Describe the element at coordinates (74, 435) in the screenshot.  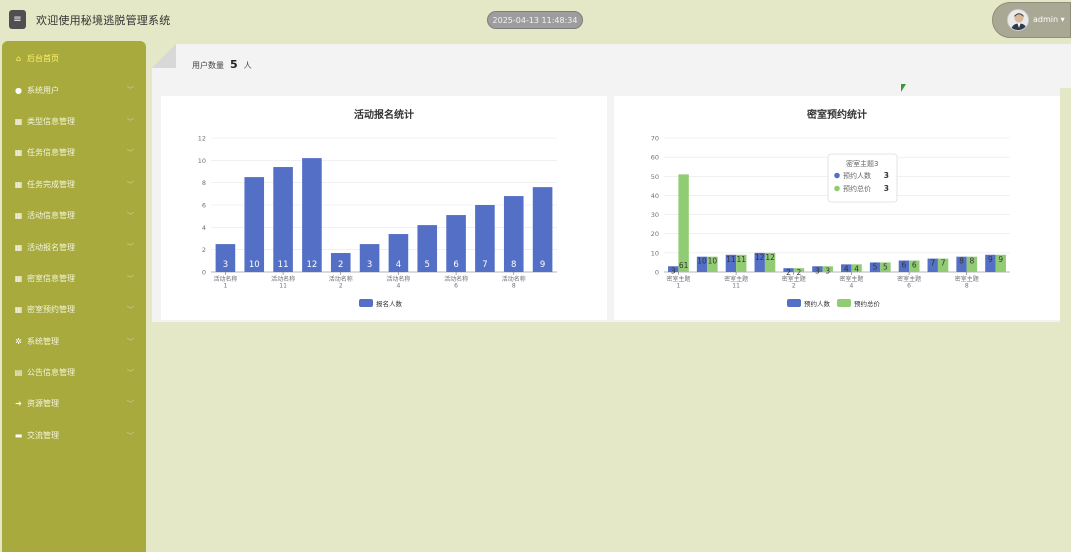
I see `sidebar-item: ▬ 交流管理 ﹀` at that location.